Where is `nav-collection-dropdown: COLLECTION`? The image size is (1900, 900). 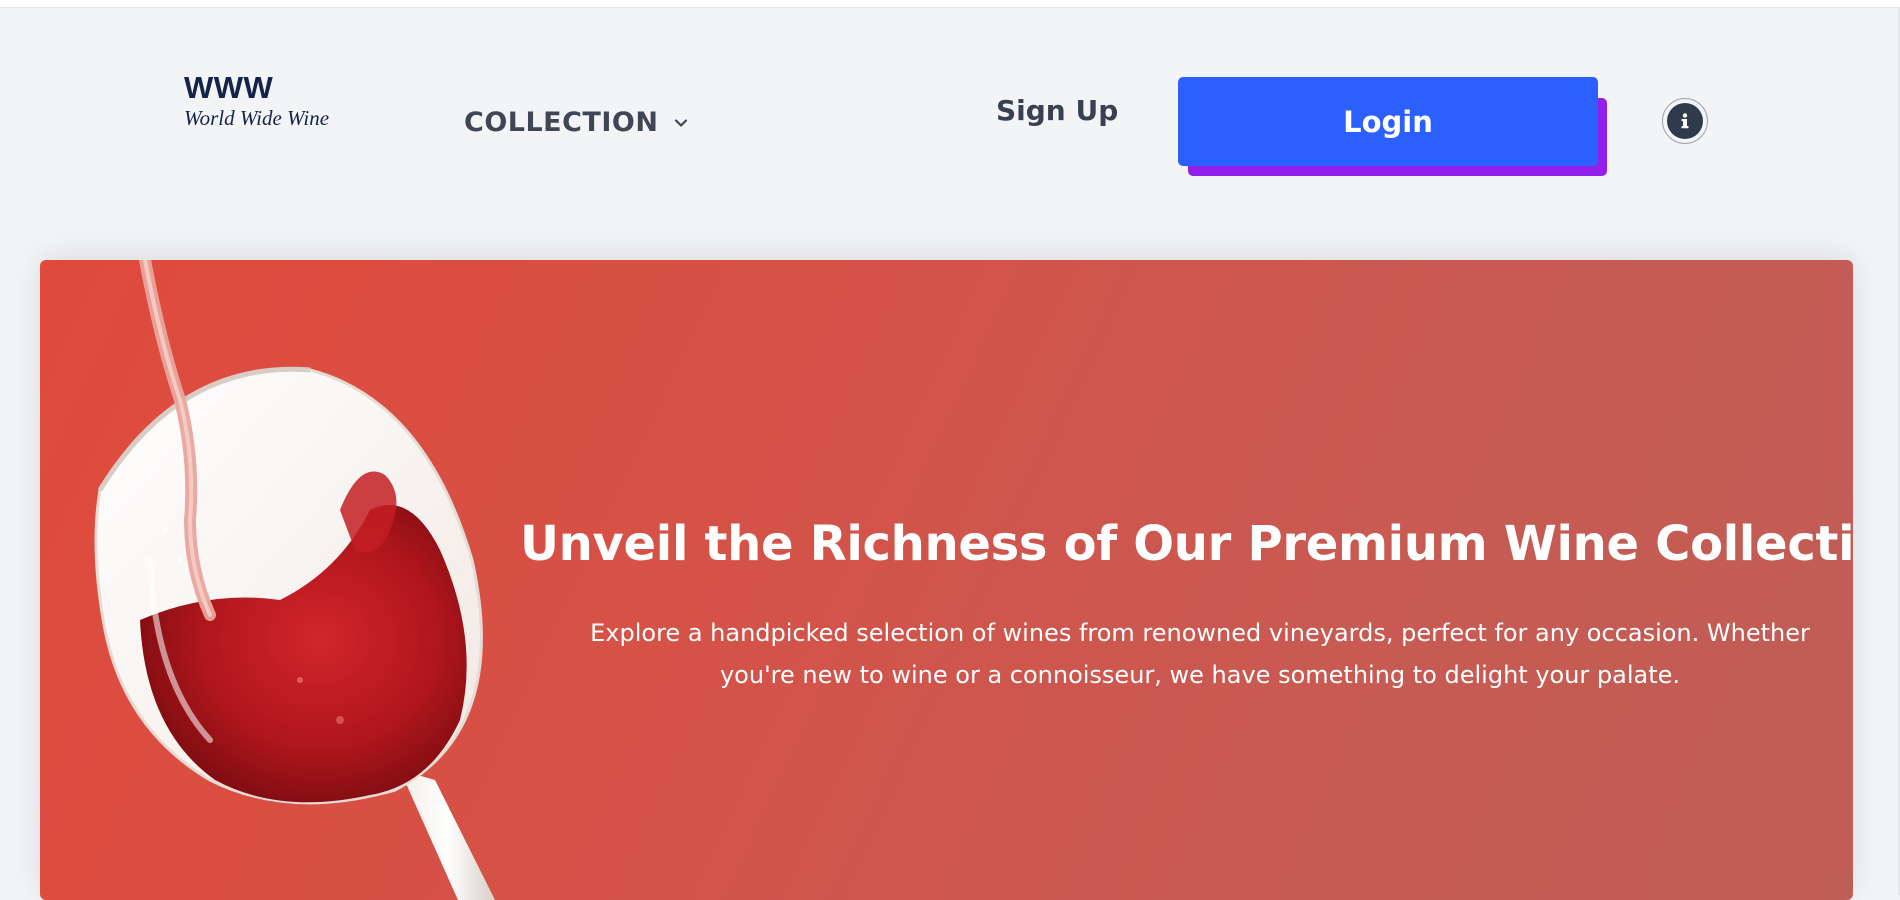 nav-collection-dropdown: COLLECTION is located at coordinates (576, 123).